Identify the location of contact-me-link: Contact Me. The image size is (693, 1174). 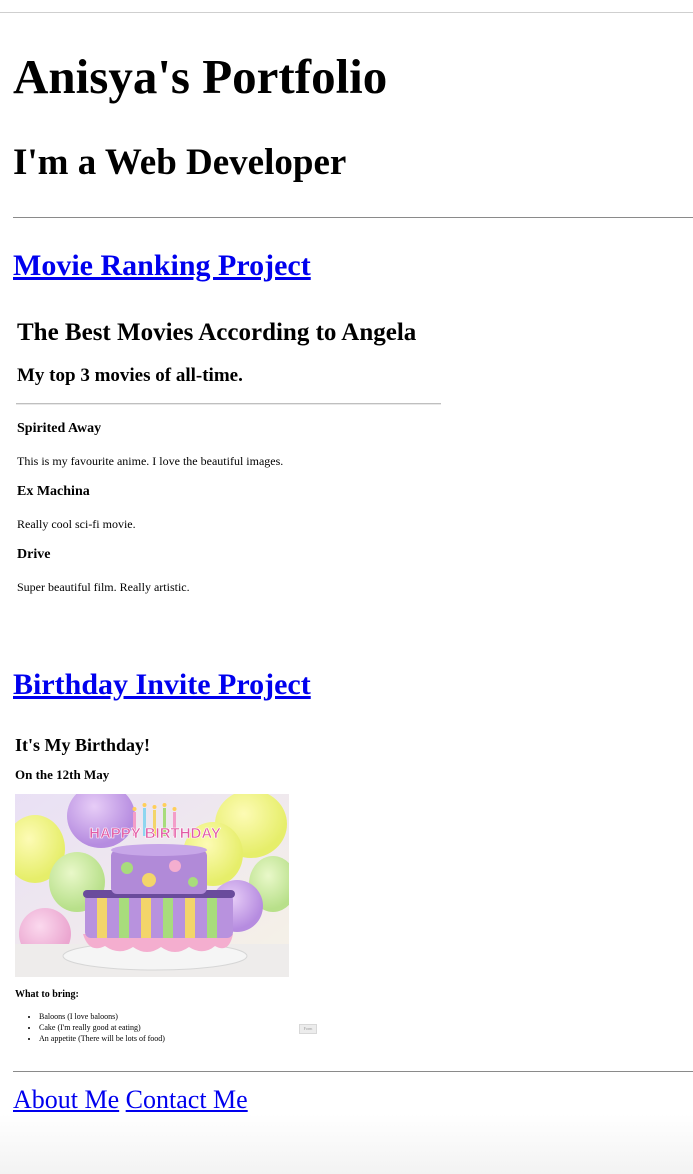
(187, 1099).